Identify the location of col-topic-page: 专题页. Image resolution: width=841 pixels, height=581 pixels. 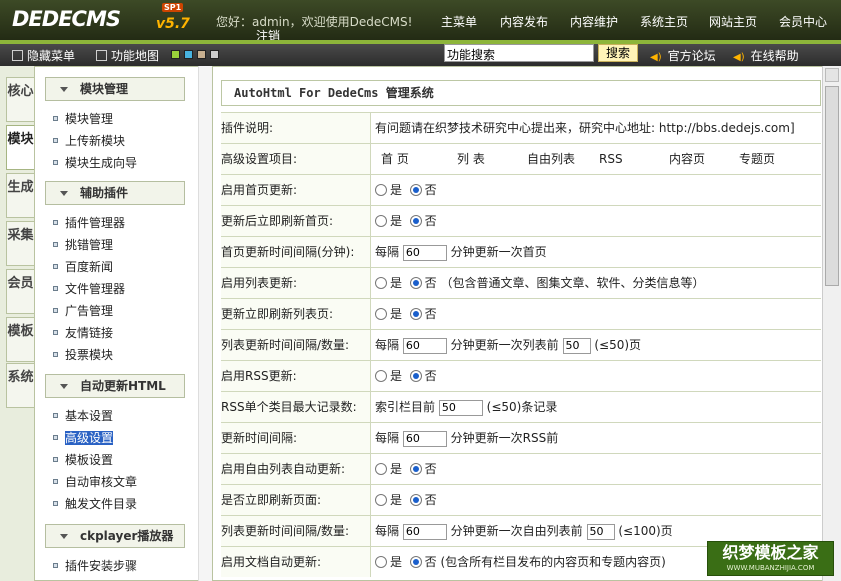
(757, 159).